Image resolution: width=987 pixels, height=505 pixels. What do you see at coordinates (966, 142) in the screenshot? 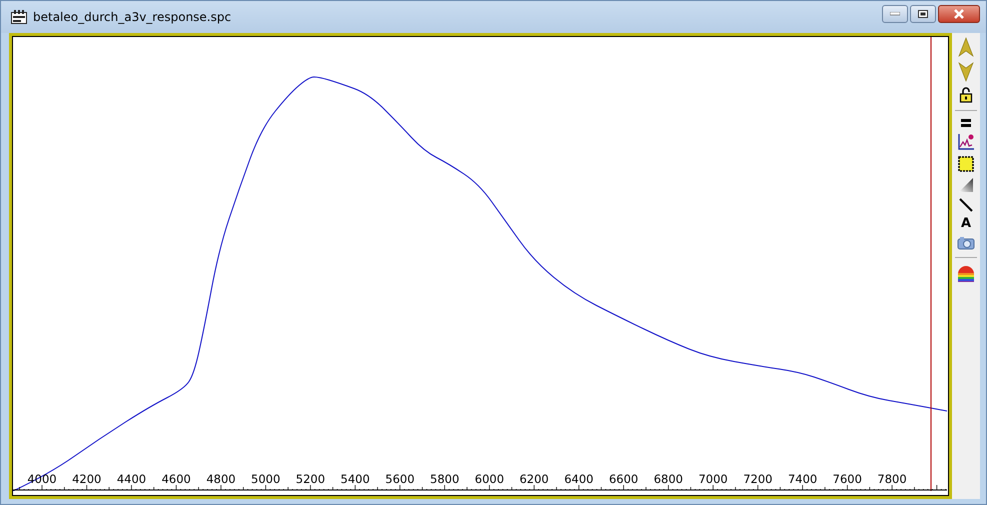
I see `chart-icon` at bounding box center [966, 142].